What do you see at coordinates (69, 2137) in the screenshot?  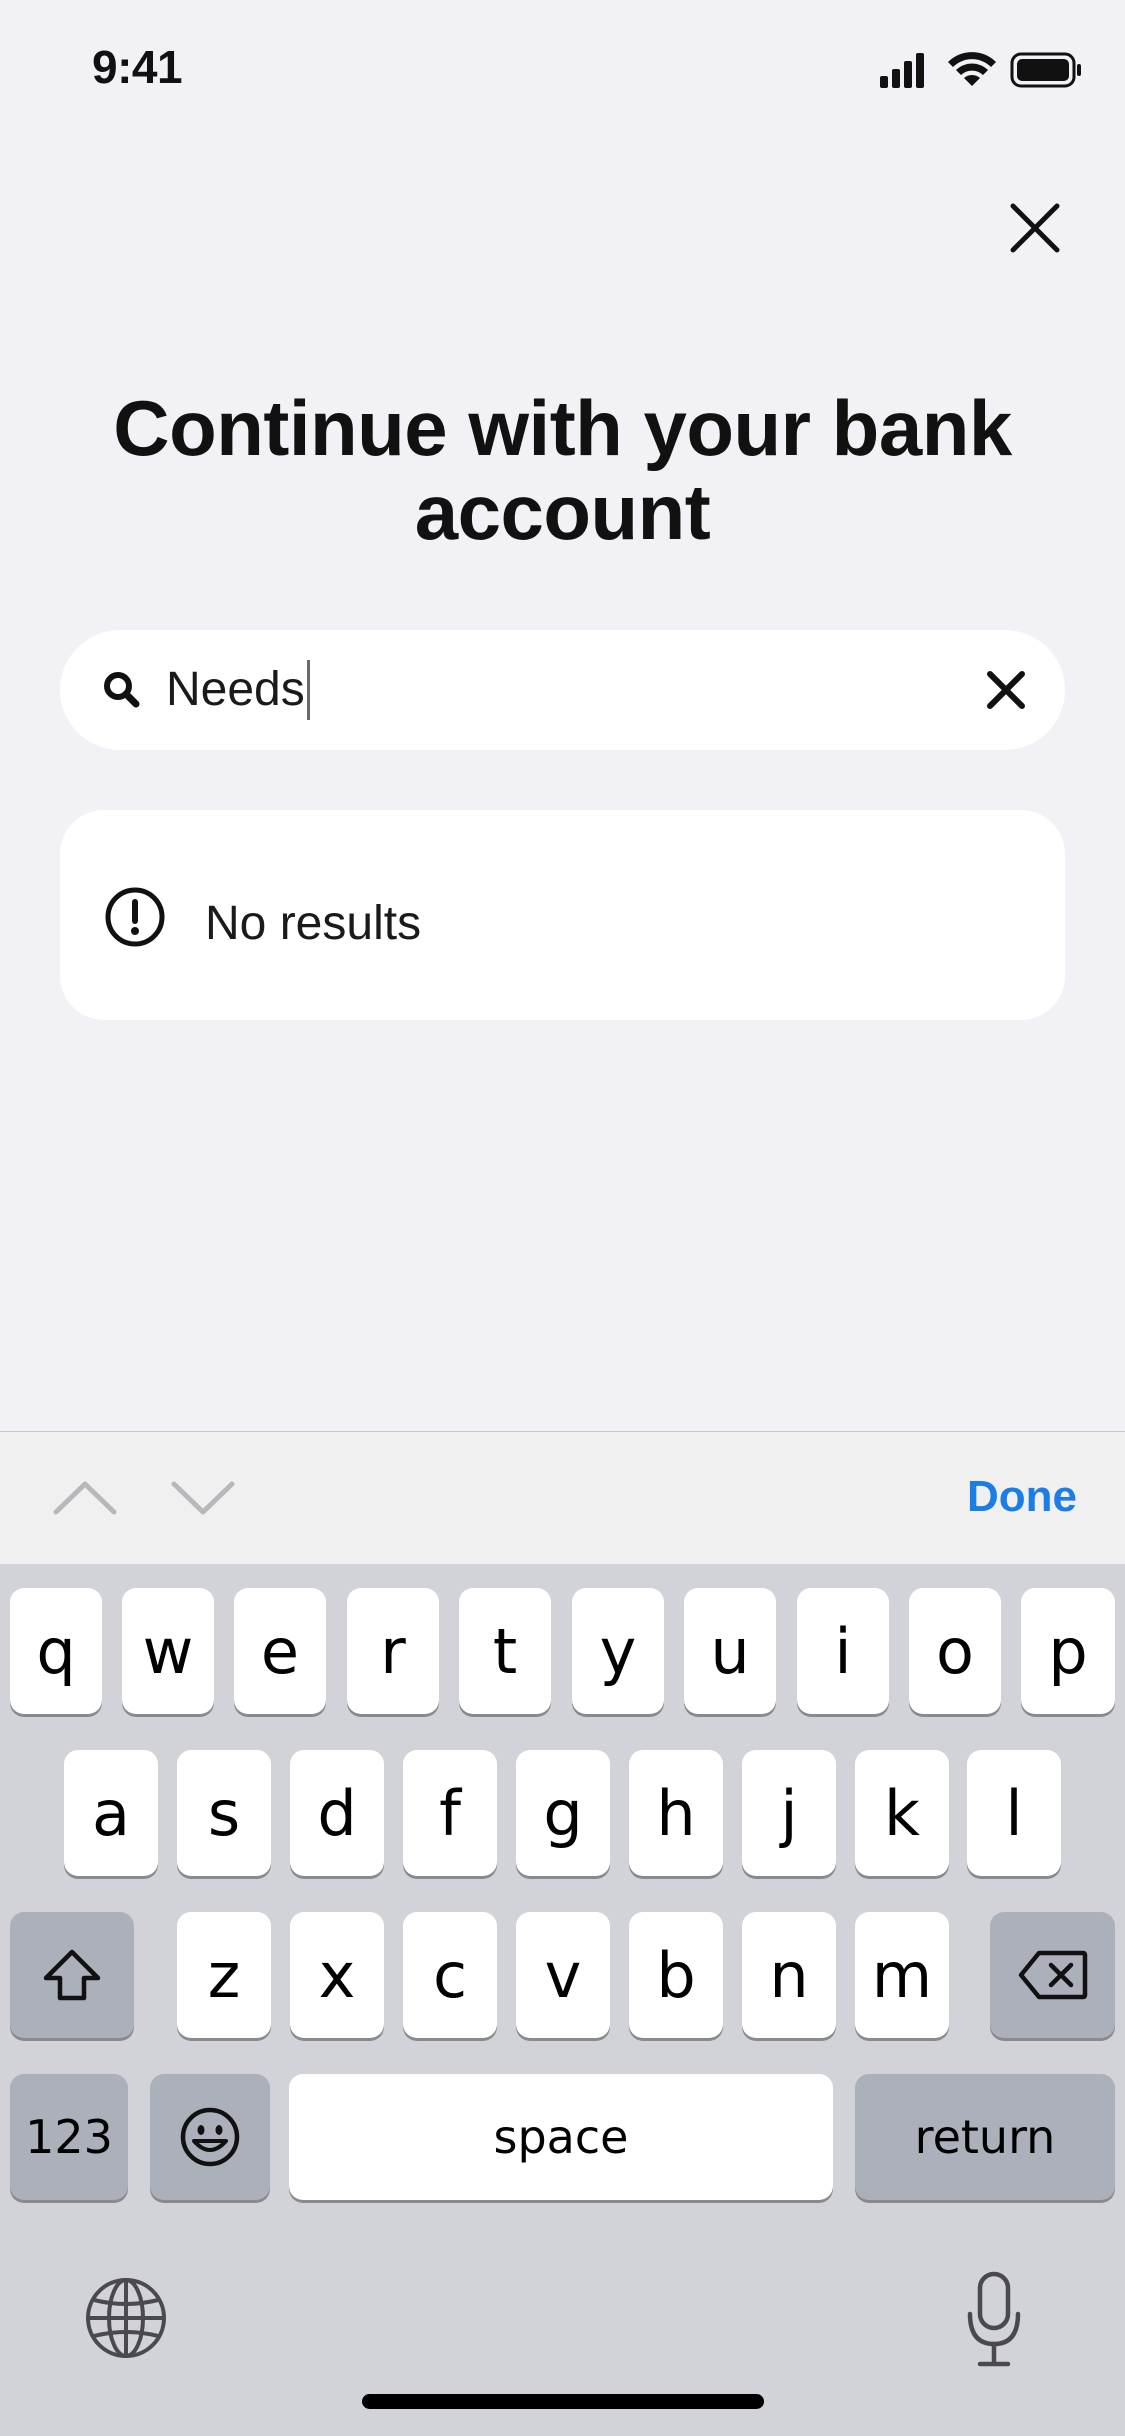 I see `numbers-key: 123` at bounding box center [69, 2137].